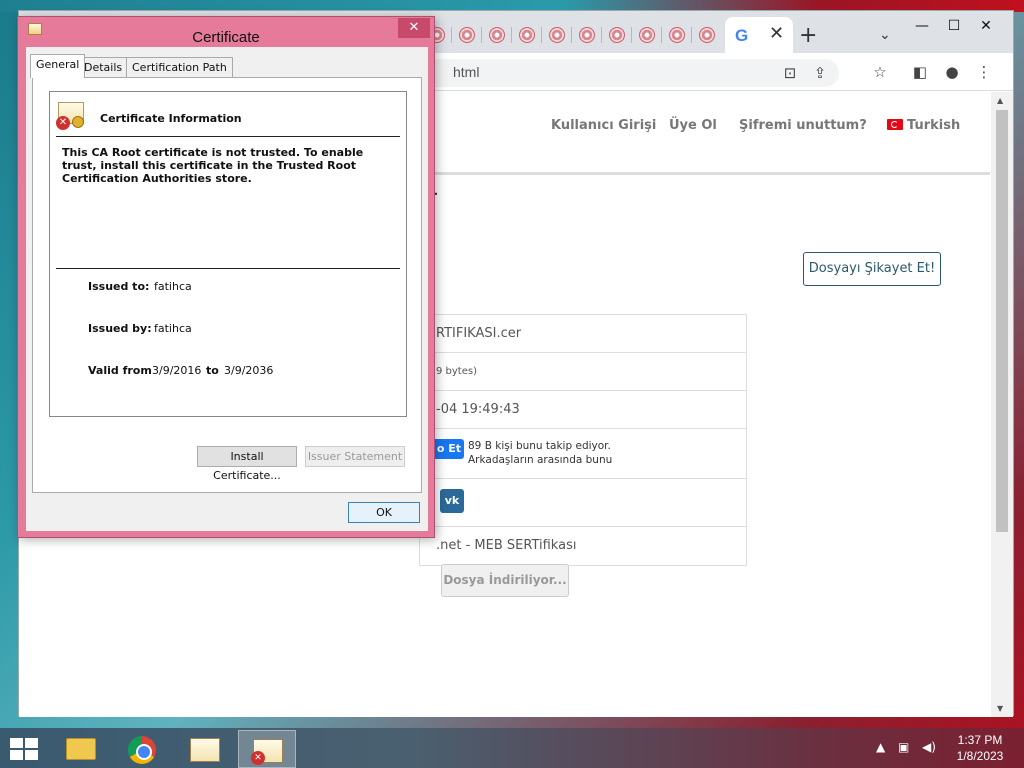 The height and width of the screenshot is (768, 1024). Describe the element at coordinates (803, 125) in the screenshot. I see `forgot-password-link: Şifremi unuttum?` at that location.